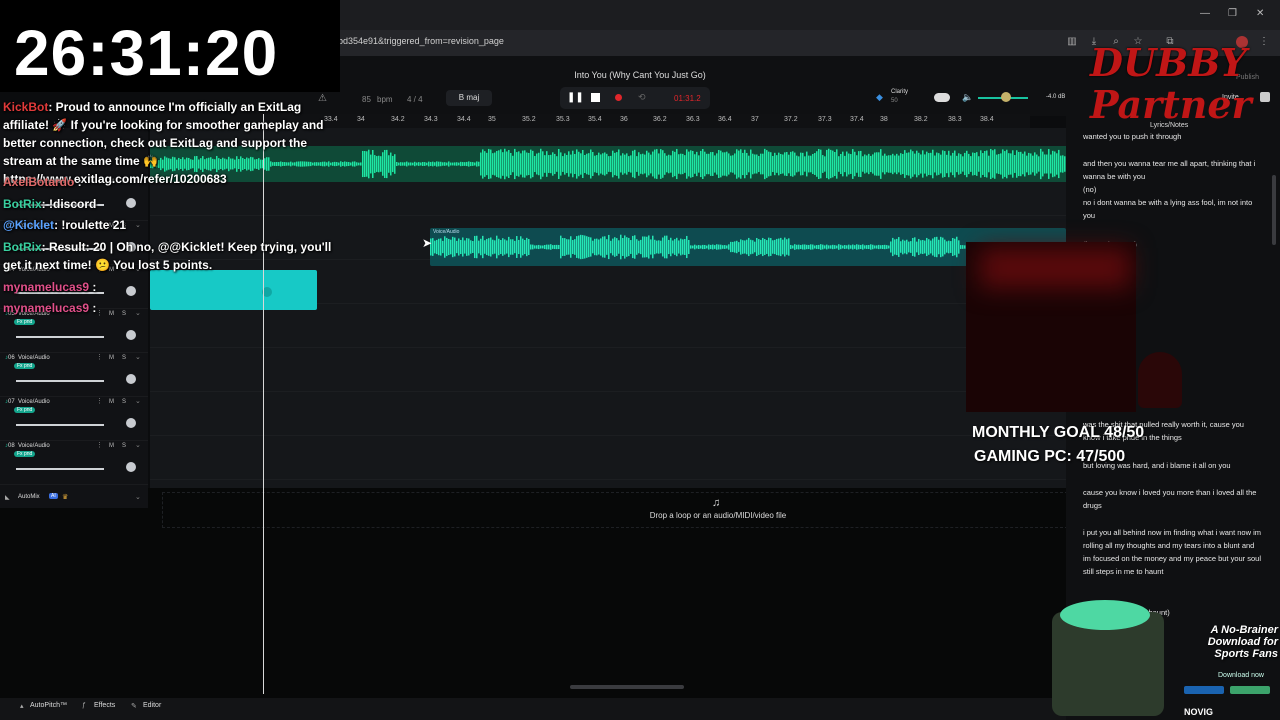 This screenshot has height=720, width=1280. I want to click on track-row: 06 Voice/Audio ⋮ M S ⌄ Fx pnd ♪, so click(74, 374).